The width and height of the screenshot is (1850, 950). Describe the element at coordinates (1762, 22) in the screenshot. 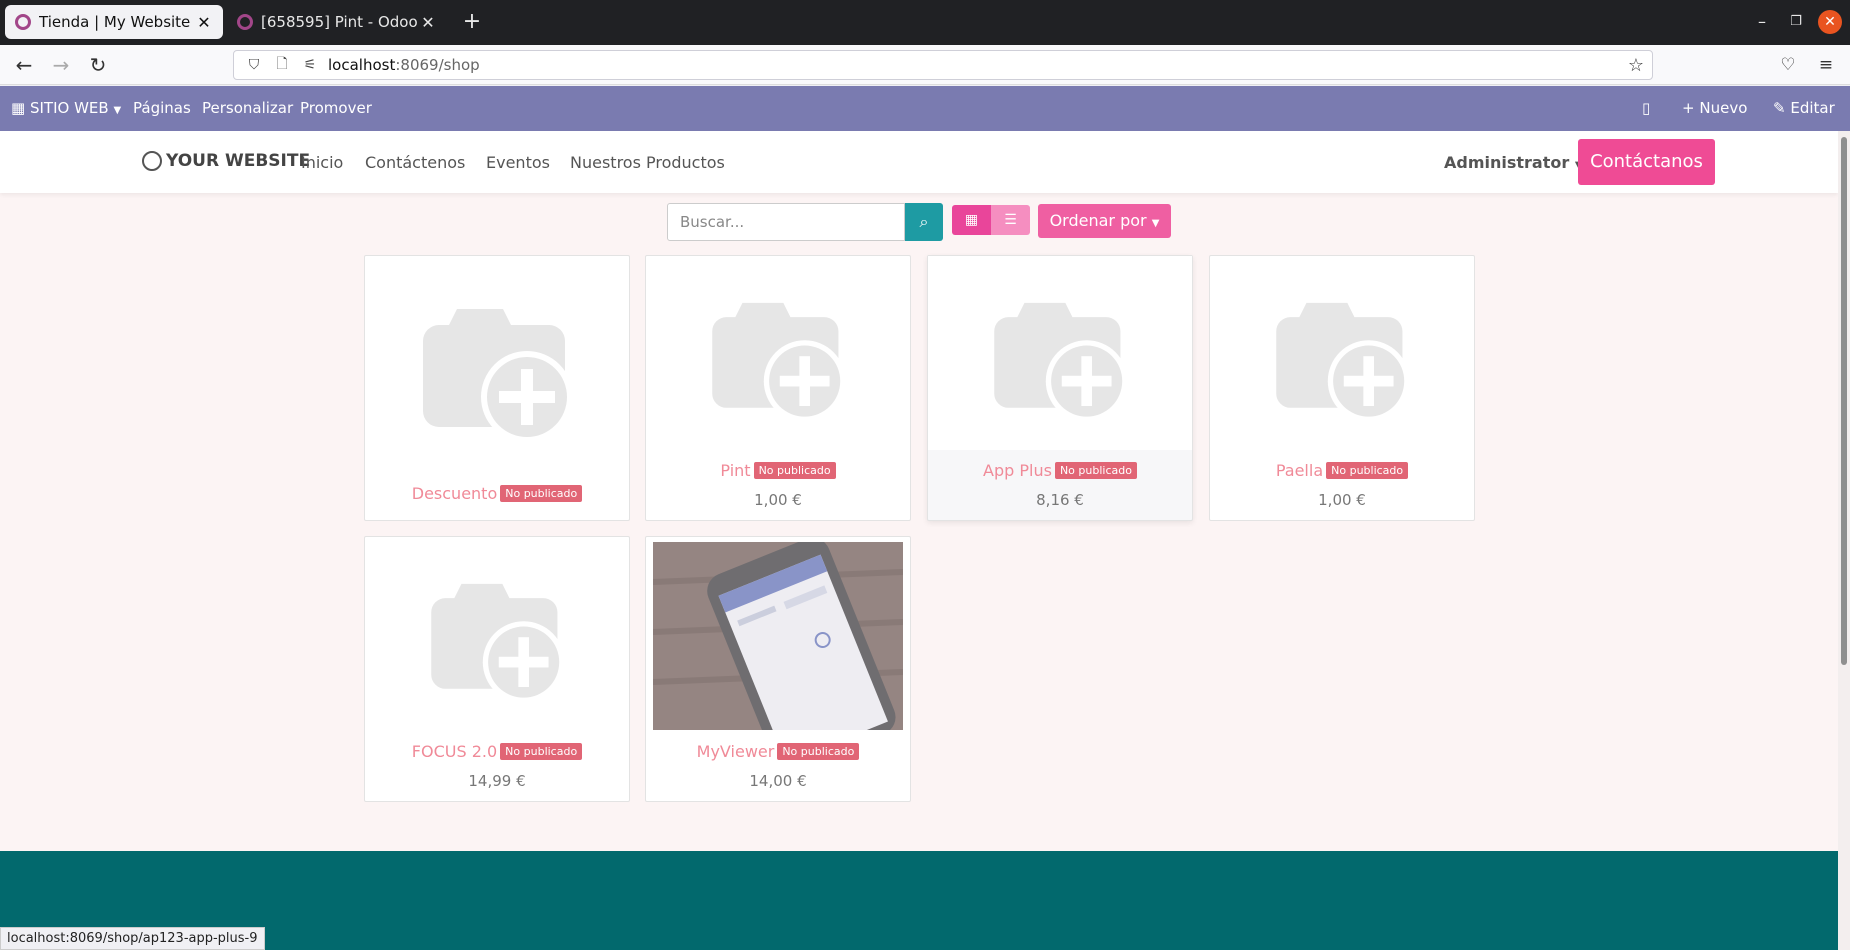

I see `minimize-icon: –` at that location.